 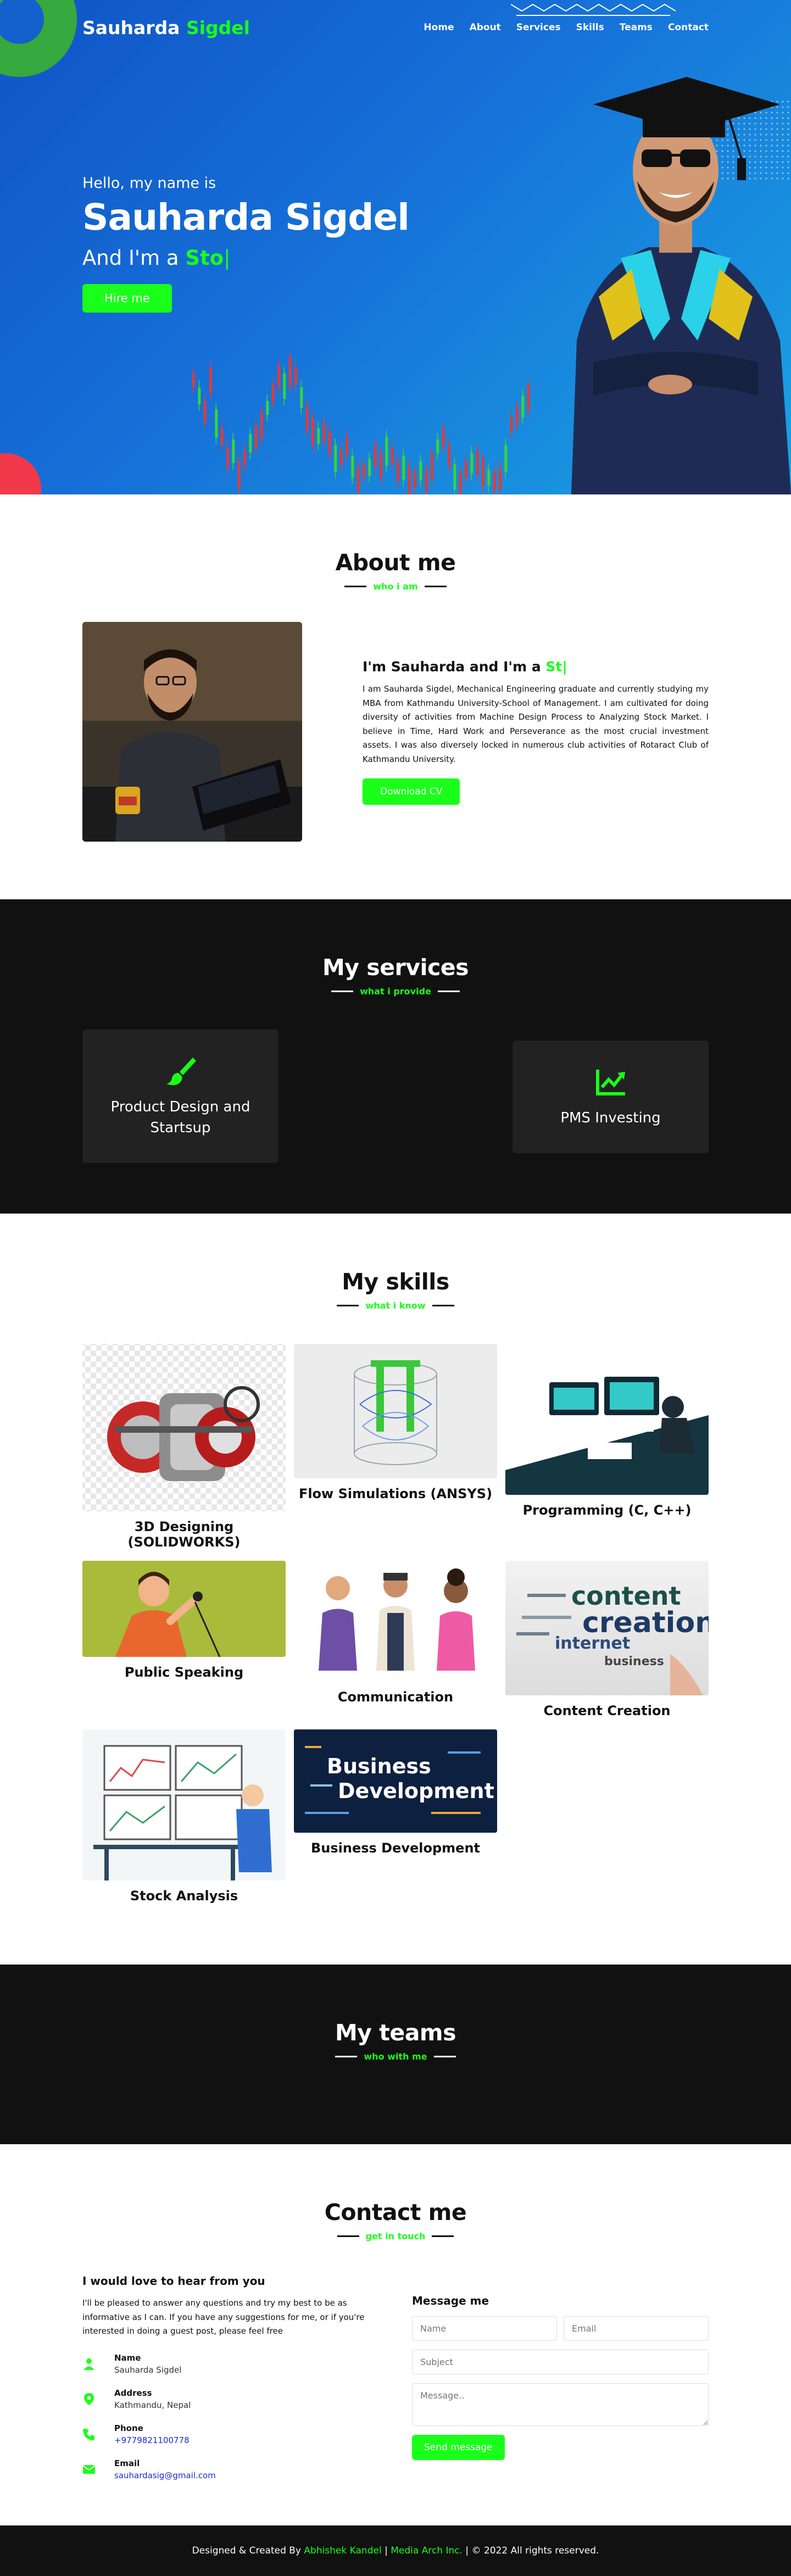 What do you see at coordinates (184, 1428) in the screenshot?
I see `skill-image-3d-design` at bounding box center [184, 1428].